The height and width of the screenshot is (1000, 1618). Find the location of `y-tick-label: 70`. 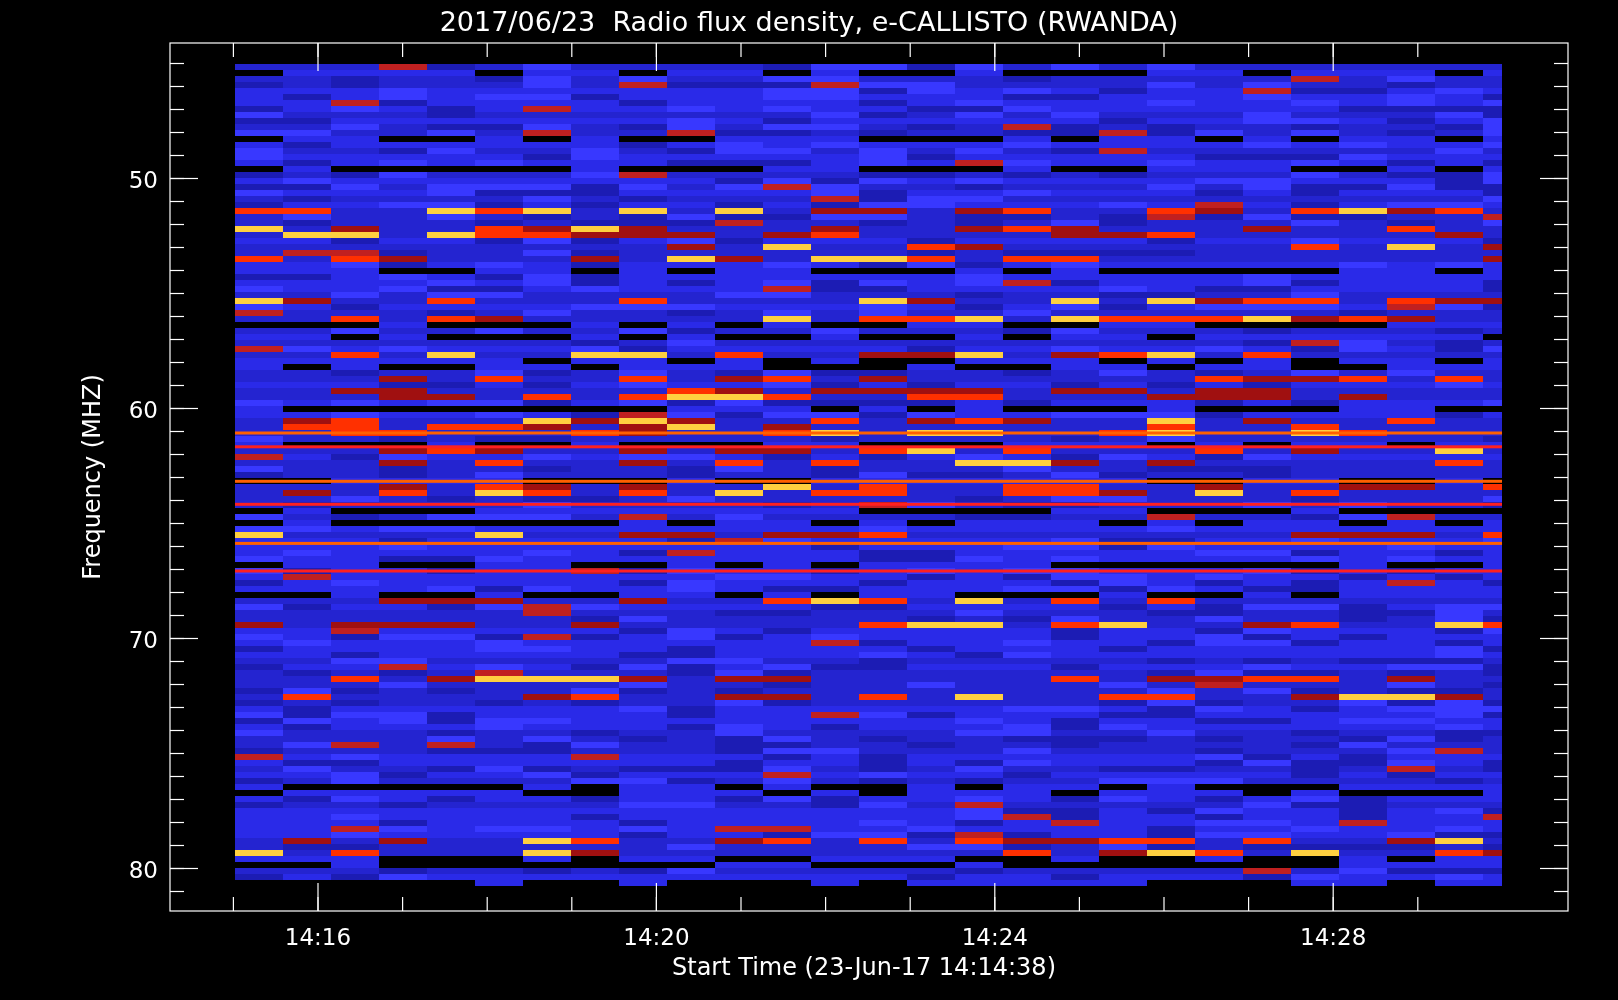

y-tick-label: 70 is located at coordinates (143, 639).